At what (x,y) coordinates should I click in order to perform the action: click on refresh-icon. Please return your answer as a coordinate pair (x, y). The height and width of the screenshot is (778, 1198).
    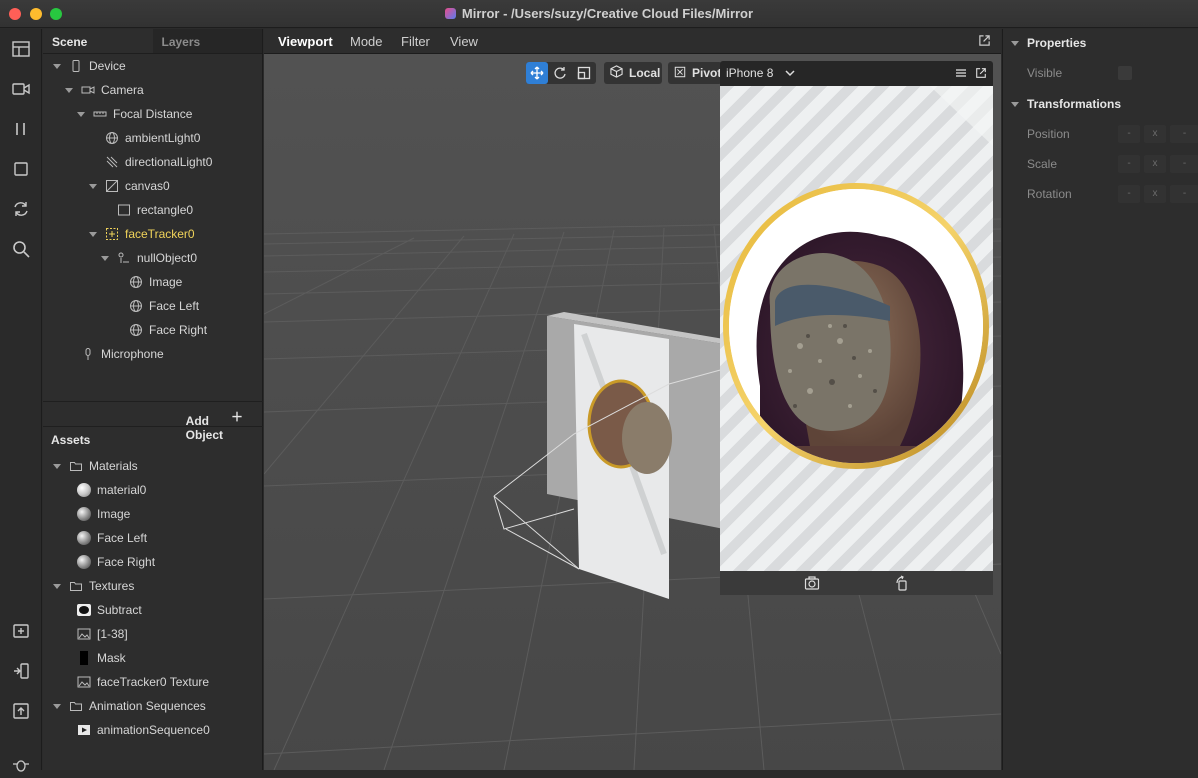
    Looking at the image, I should click on (21, 209).